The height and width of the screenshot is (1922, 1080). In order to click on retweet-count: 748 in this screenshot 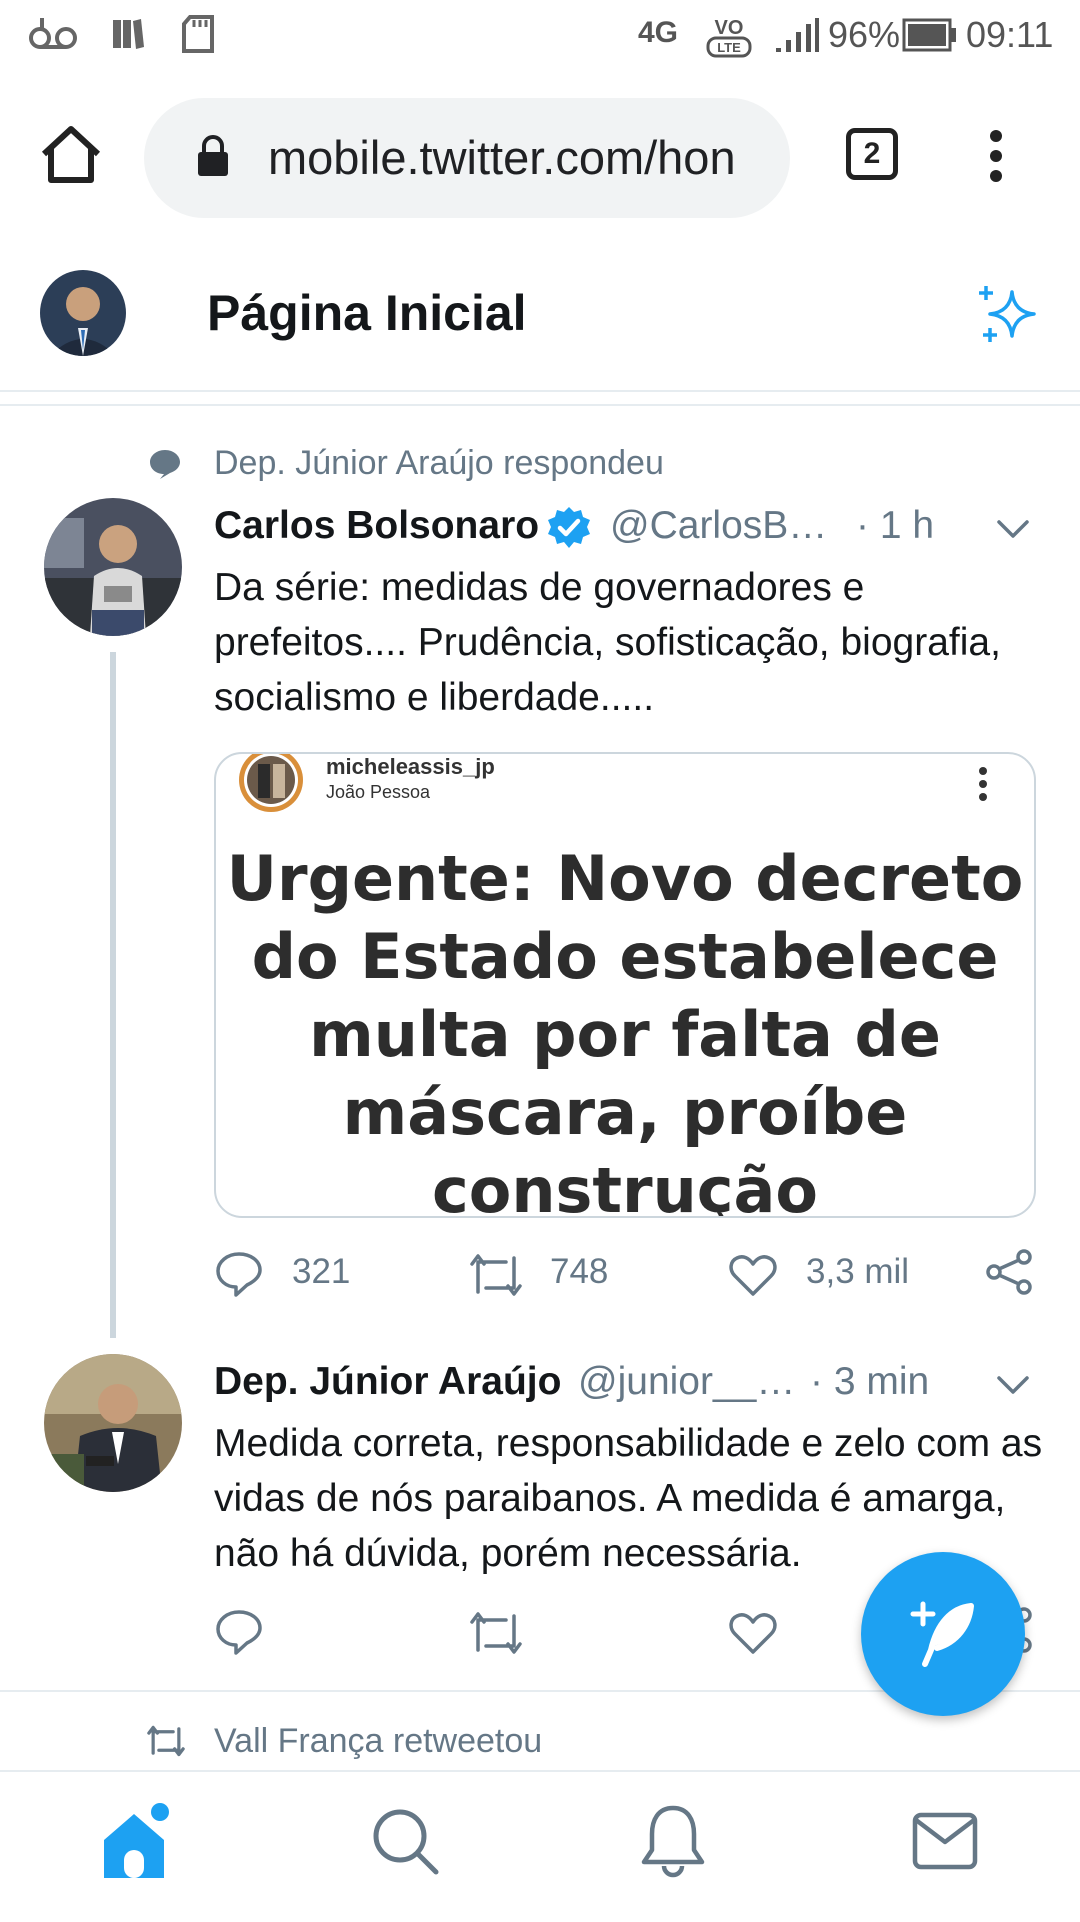, I will do `click(579, 1271)`.